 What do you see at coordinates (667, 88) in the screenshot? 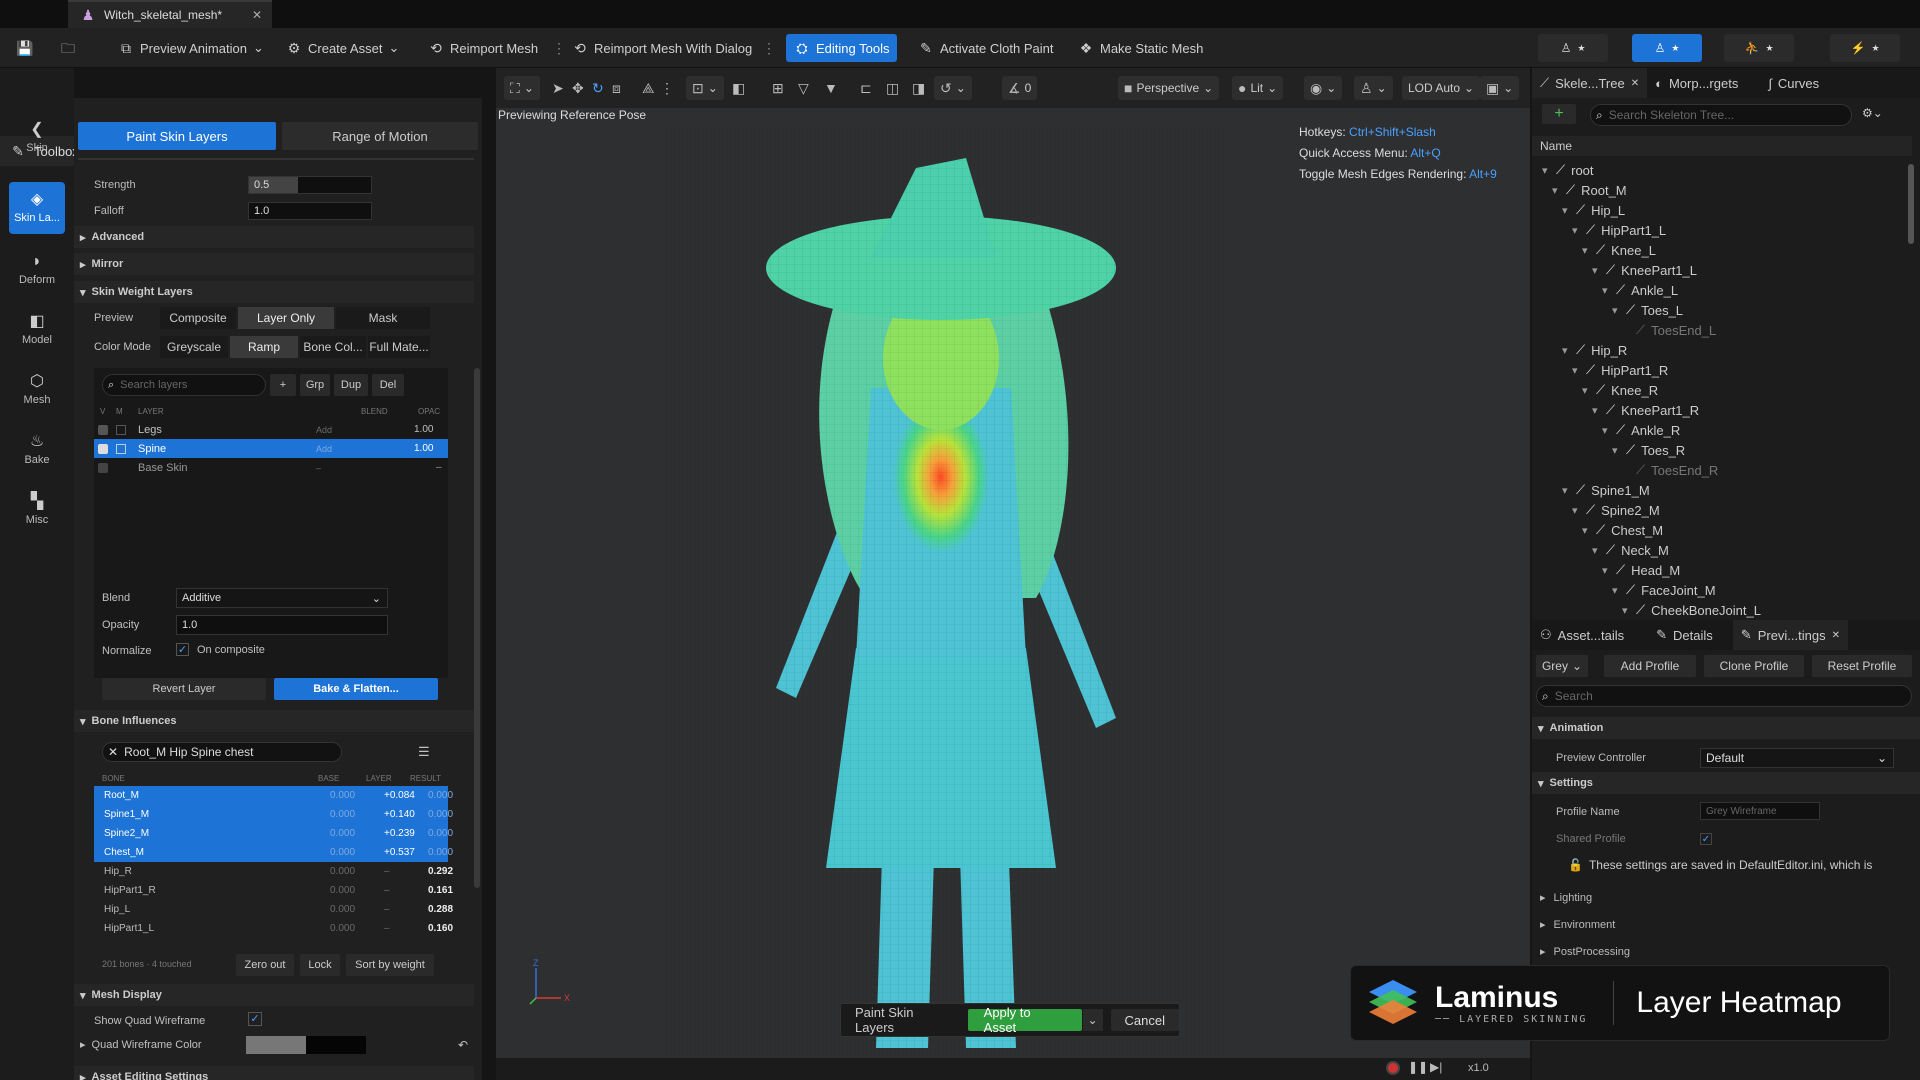
I see `more-options-icon: ⋮` at bounding box center [667, 88].